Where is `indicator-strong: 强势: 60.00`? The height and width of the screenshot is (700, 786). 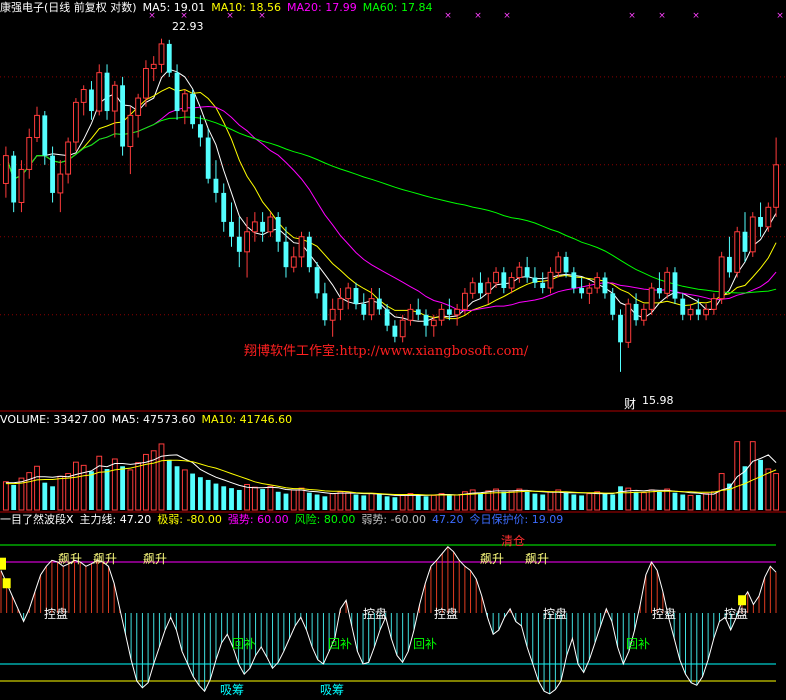 indicator-strong: 强势: 60.00 is located at coordinates (258, 519).